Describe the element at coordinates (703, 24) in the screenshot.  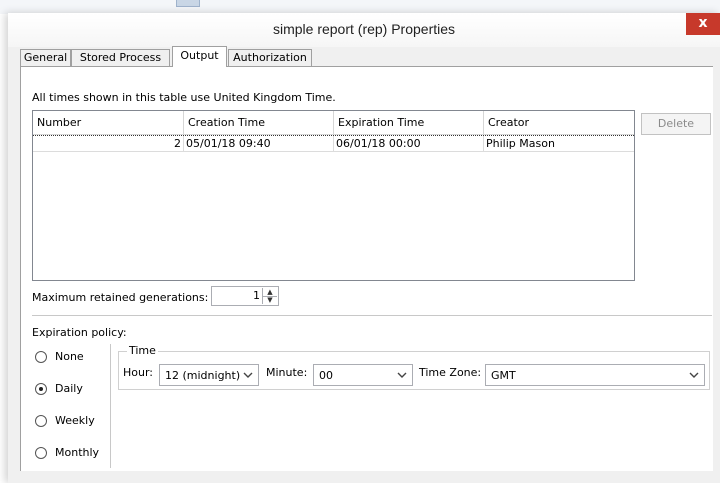
I see `close-button: x` at that location.